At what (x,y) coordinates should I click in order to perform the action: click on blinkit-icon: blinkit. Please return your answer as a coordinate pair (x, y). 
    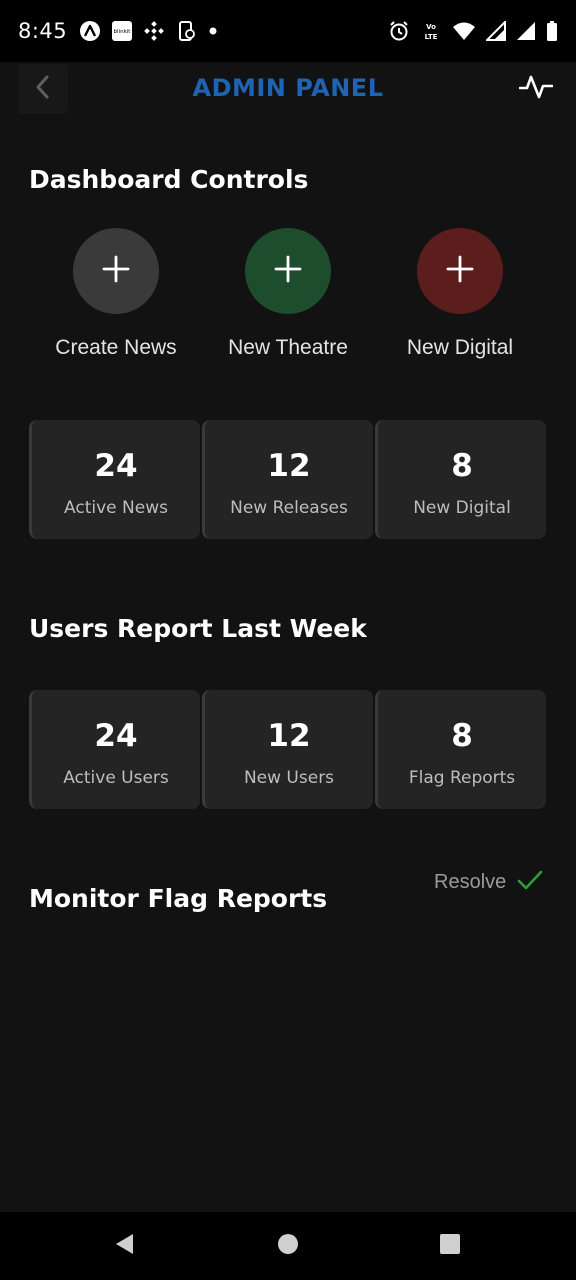
    Looking at the image, I should click on (122, 31).